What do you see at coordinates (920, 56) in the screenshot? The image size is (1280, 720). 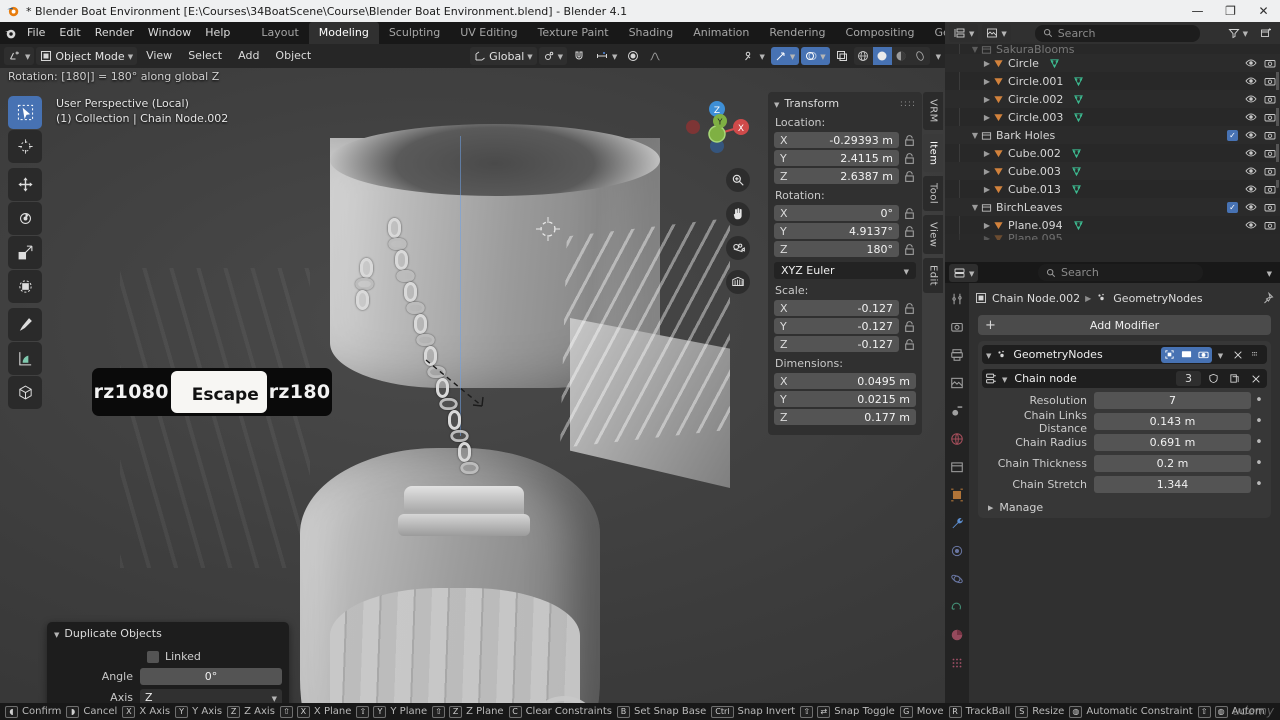 I see `shading-rendered-button` at bounding box center [920, 56].